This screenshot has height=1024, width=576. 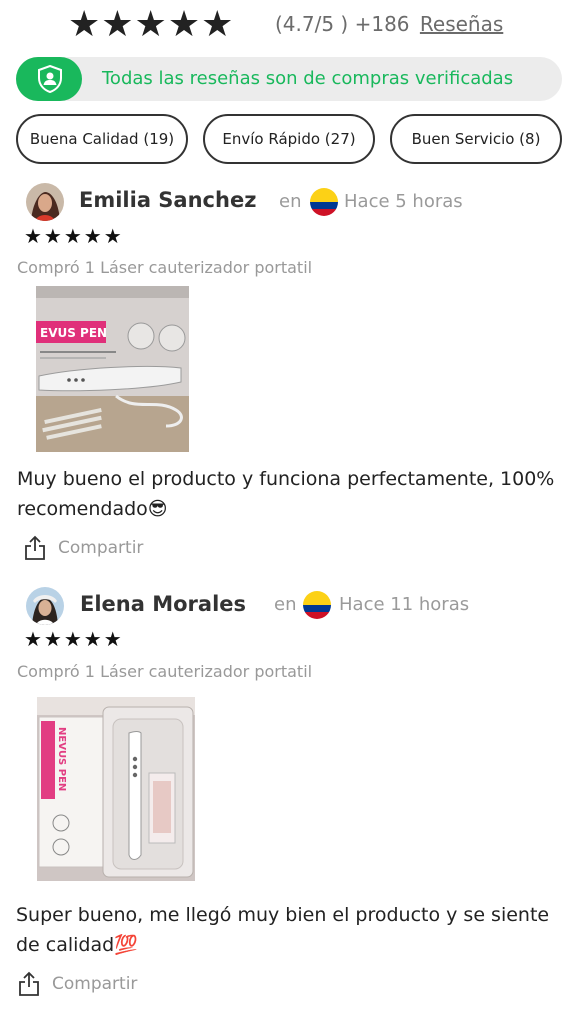 What do you see at coordinates (151, 24) in the screenshot?
I see `rating-stars: ★★★★★` at bounding box center [151, 24].